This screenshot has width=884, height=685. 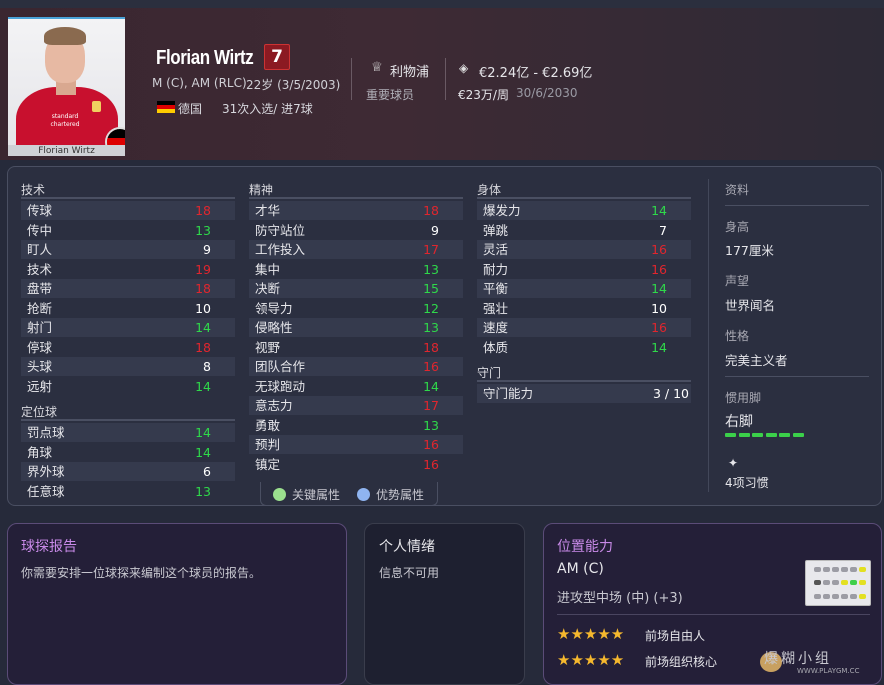 I want to click on scout-report-panel: 球探报告 你需要安排一位球探来编制这个球员的报告。, so click(x=177, y=604).